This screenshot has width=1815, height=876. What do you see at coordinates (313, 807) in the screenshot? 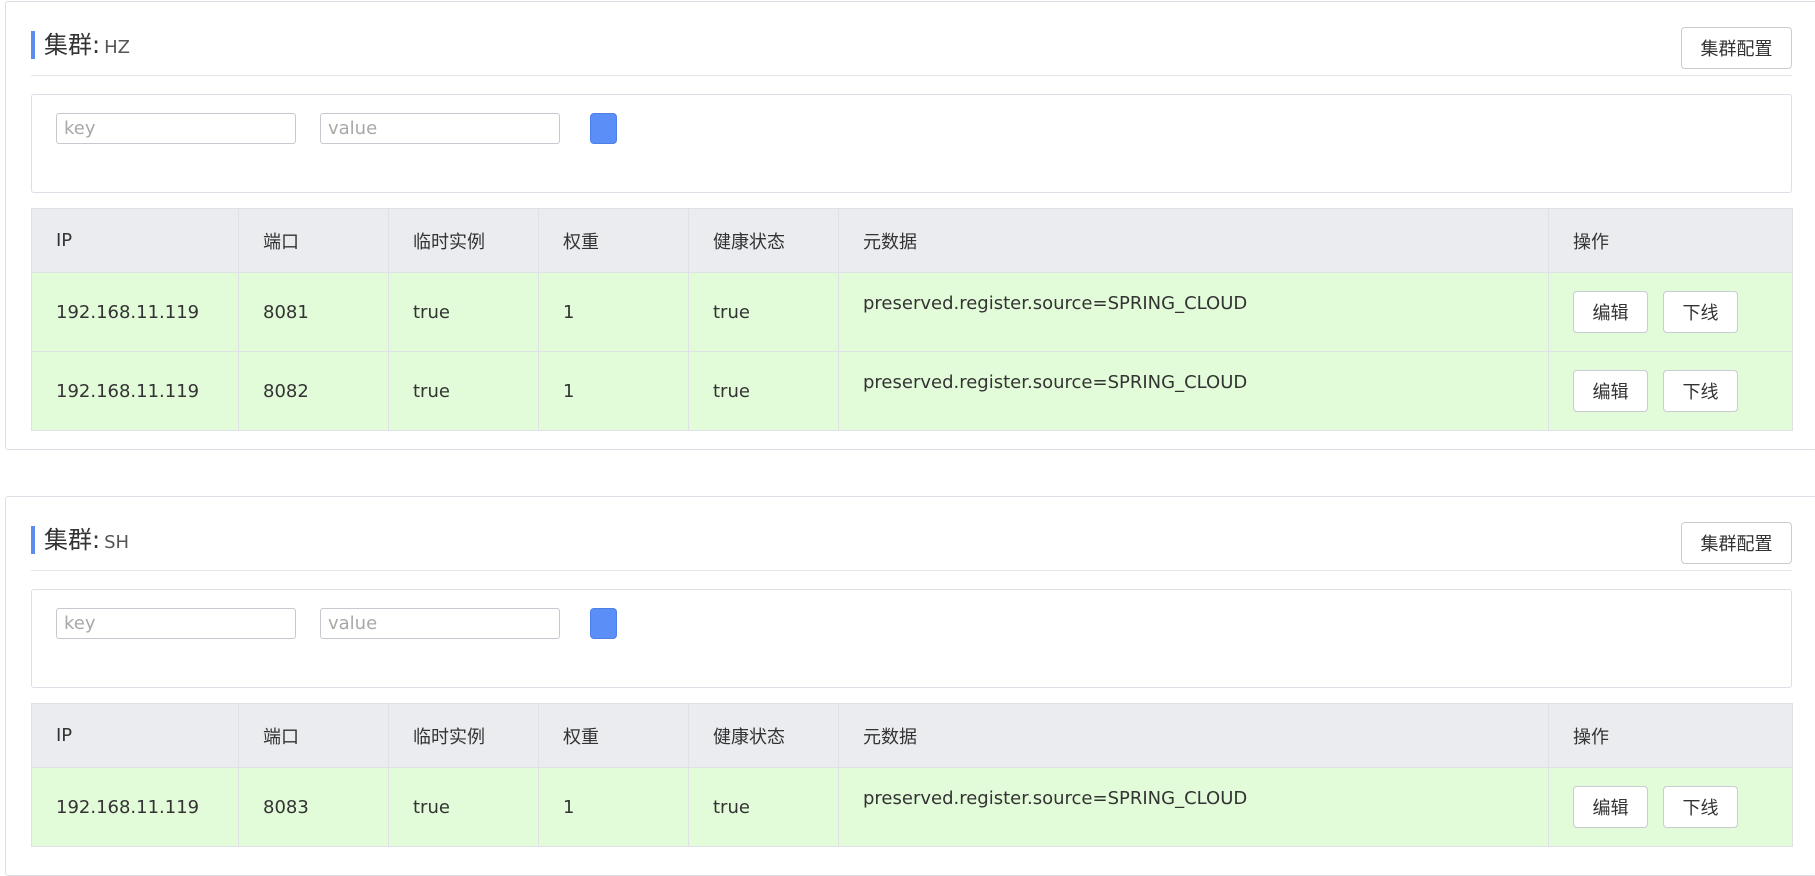
I see `cell-port: 8083` at bounding box center [313, 807].